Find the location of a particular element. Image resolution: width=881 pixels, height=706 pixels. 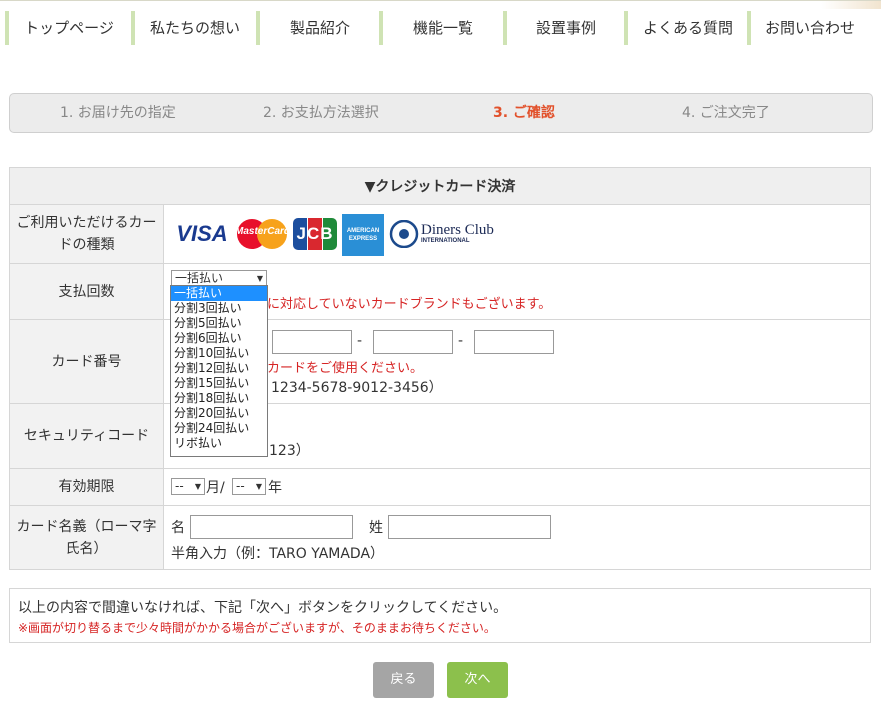

nav-item-contact: お問い合わせ is located at coordinates (808, 28).